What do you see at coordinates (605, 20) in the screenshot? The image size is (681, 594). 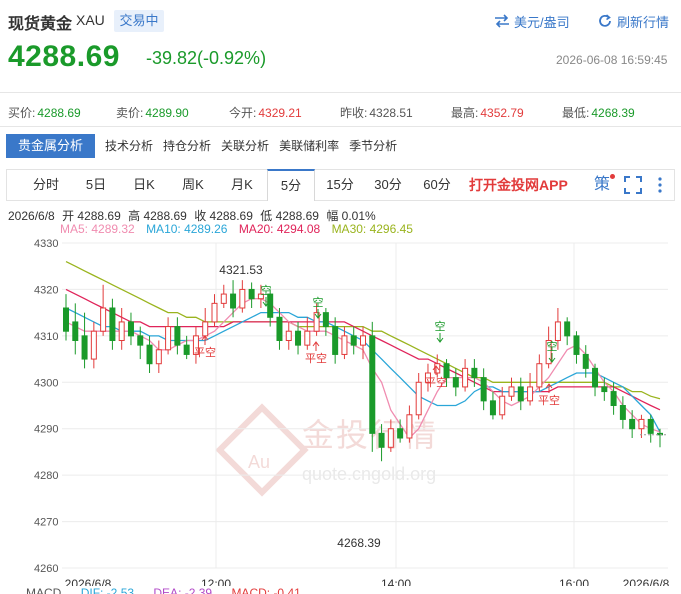 I see `refresh-icon` at bounding box center [605, 20].